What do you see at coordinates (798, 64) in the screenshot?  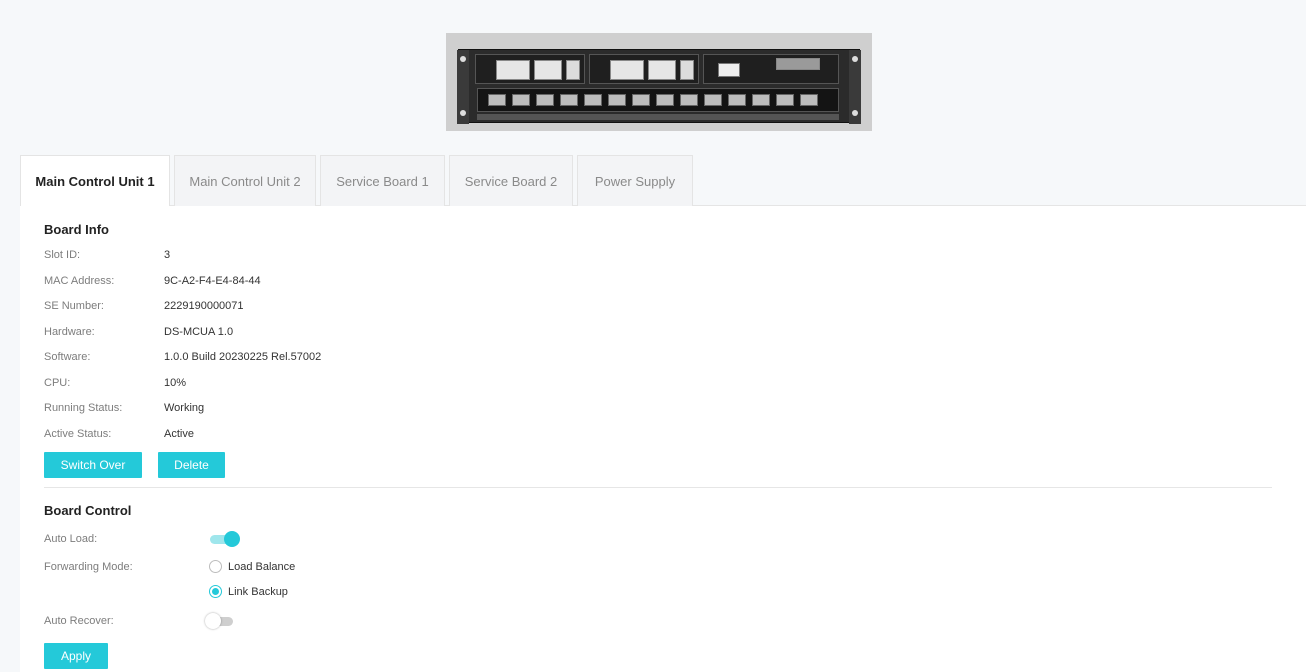 I see `power-handle` at bounding box center [798, 64].